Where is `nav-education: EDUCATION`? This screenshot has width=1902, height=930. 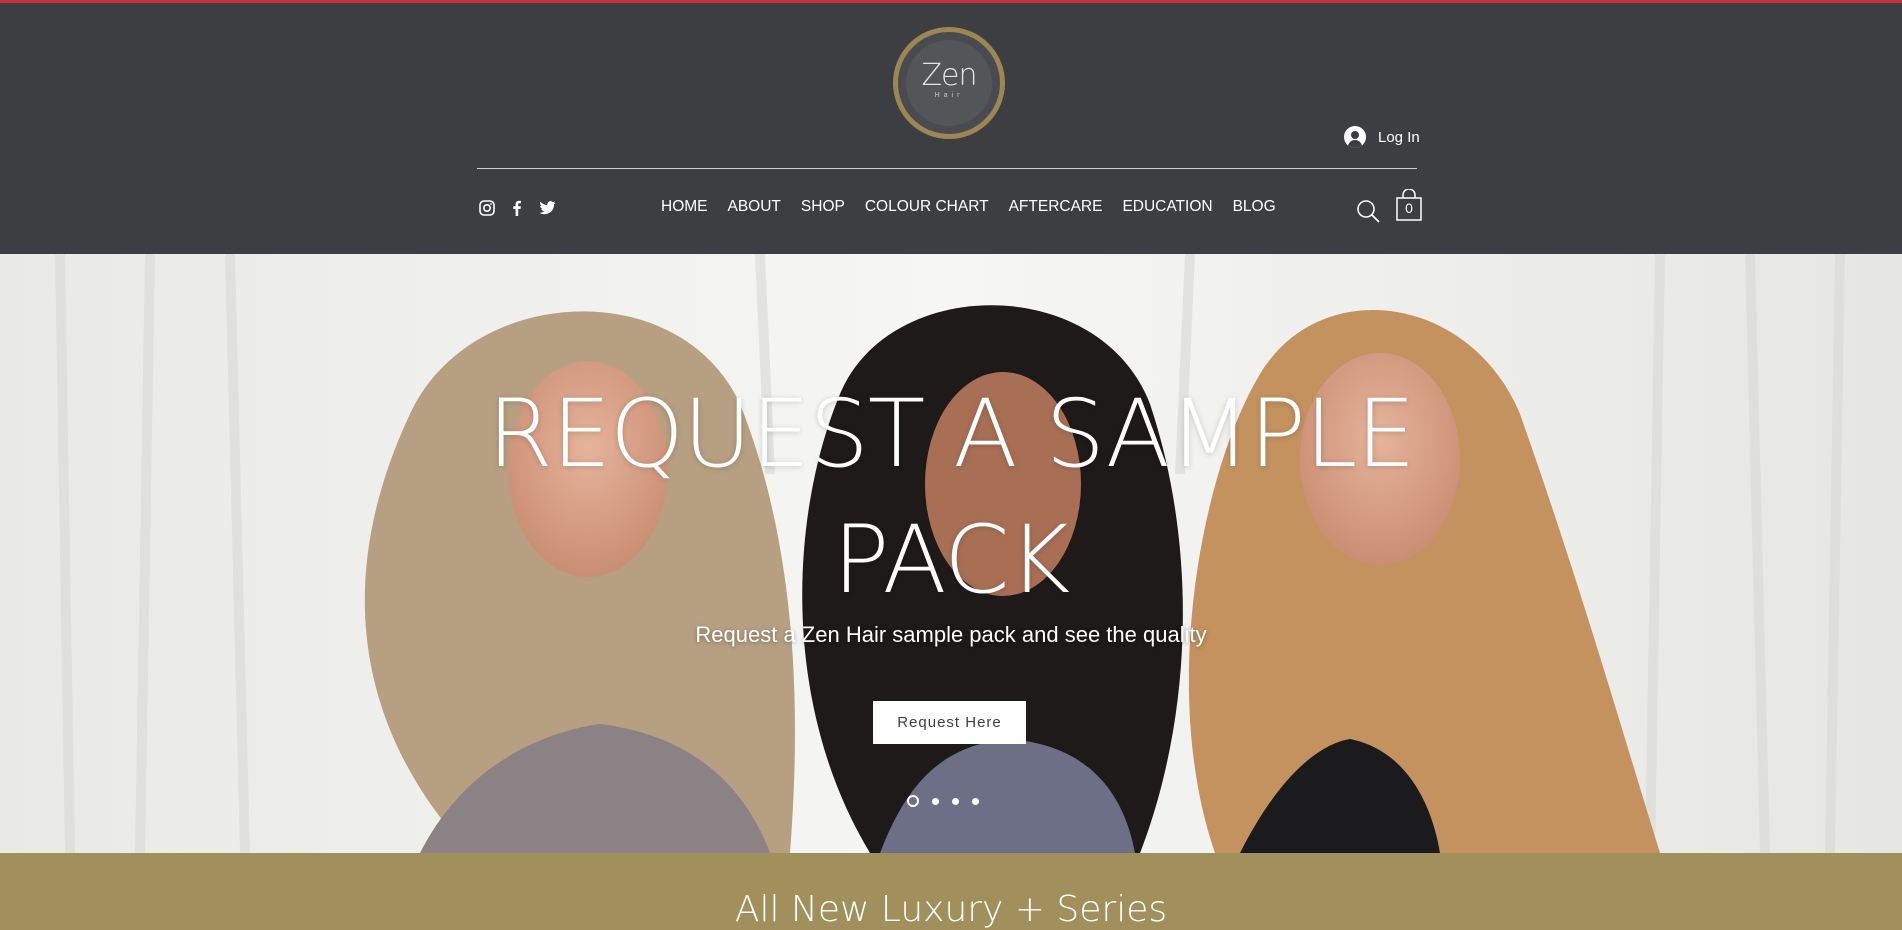 nav-education: EDUCATION is located at coordinates (1167, 207).